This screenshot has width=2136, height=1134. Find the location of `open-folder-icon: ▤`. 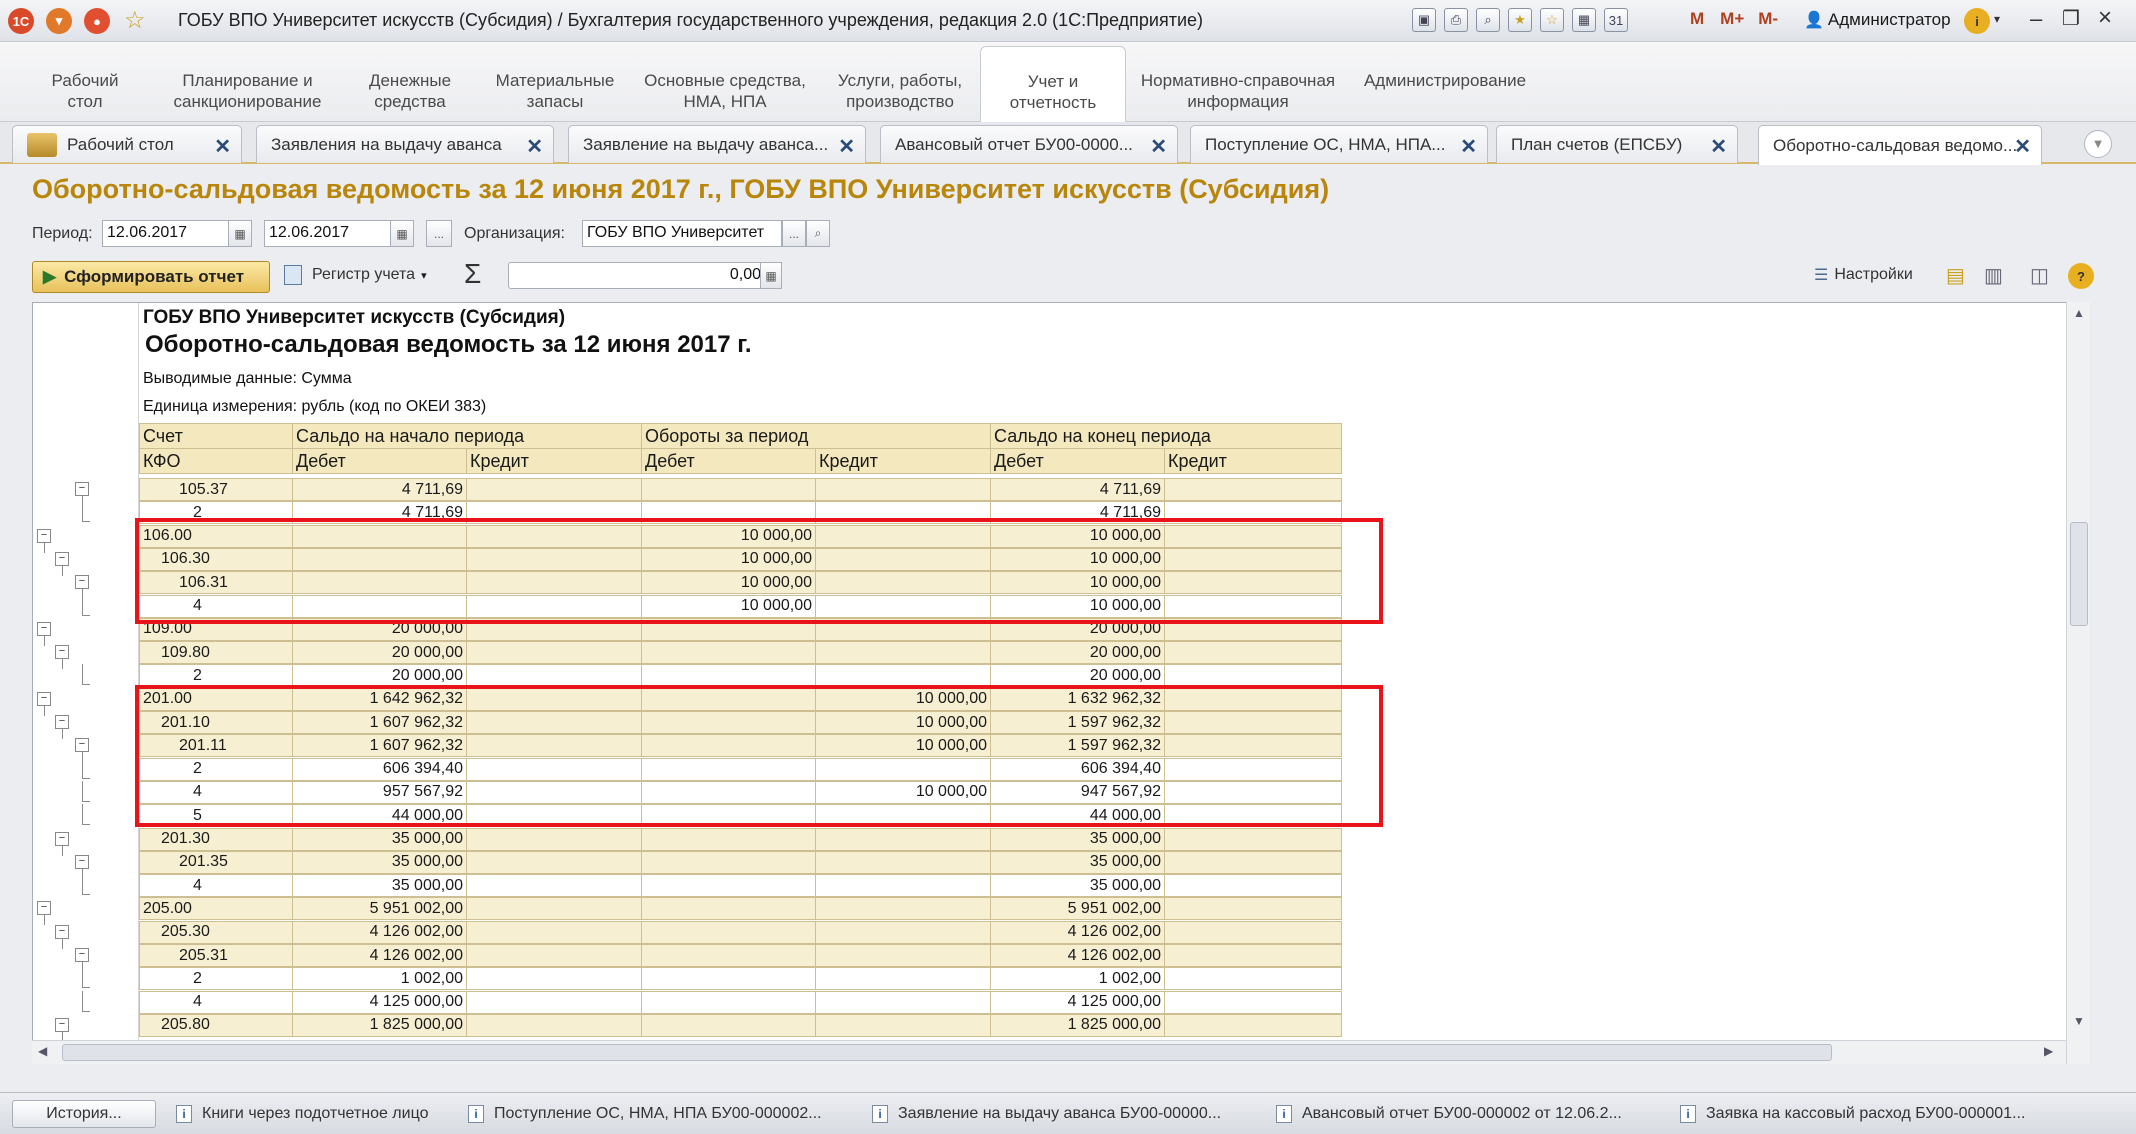

open-folder-icon: ▤ is located at coordinates (1955, 275).